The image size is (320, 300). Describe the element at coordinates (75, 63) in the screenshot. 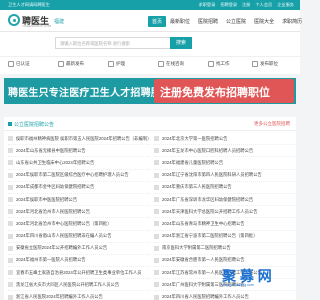

I see `quick-link-label: 最新发布` at that location.